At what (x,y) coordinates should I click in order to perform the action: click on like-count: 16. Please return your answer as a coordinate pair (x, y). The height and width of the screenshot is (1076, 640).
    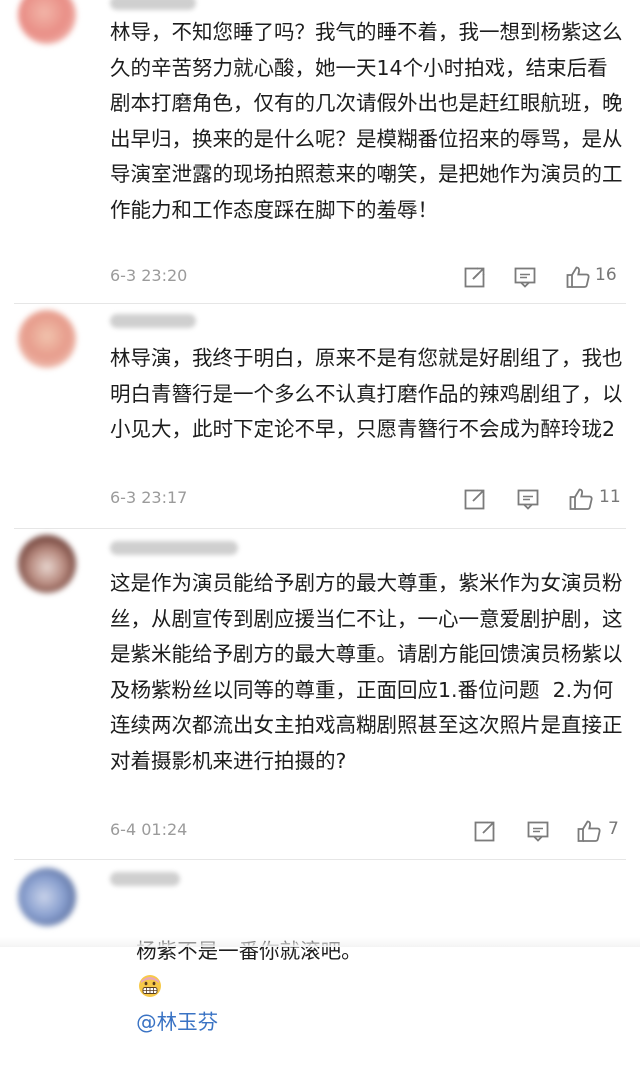
    Looking at the image, I should click on (606, 275).